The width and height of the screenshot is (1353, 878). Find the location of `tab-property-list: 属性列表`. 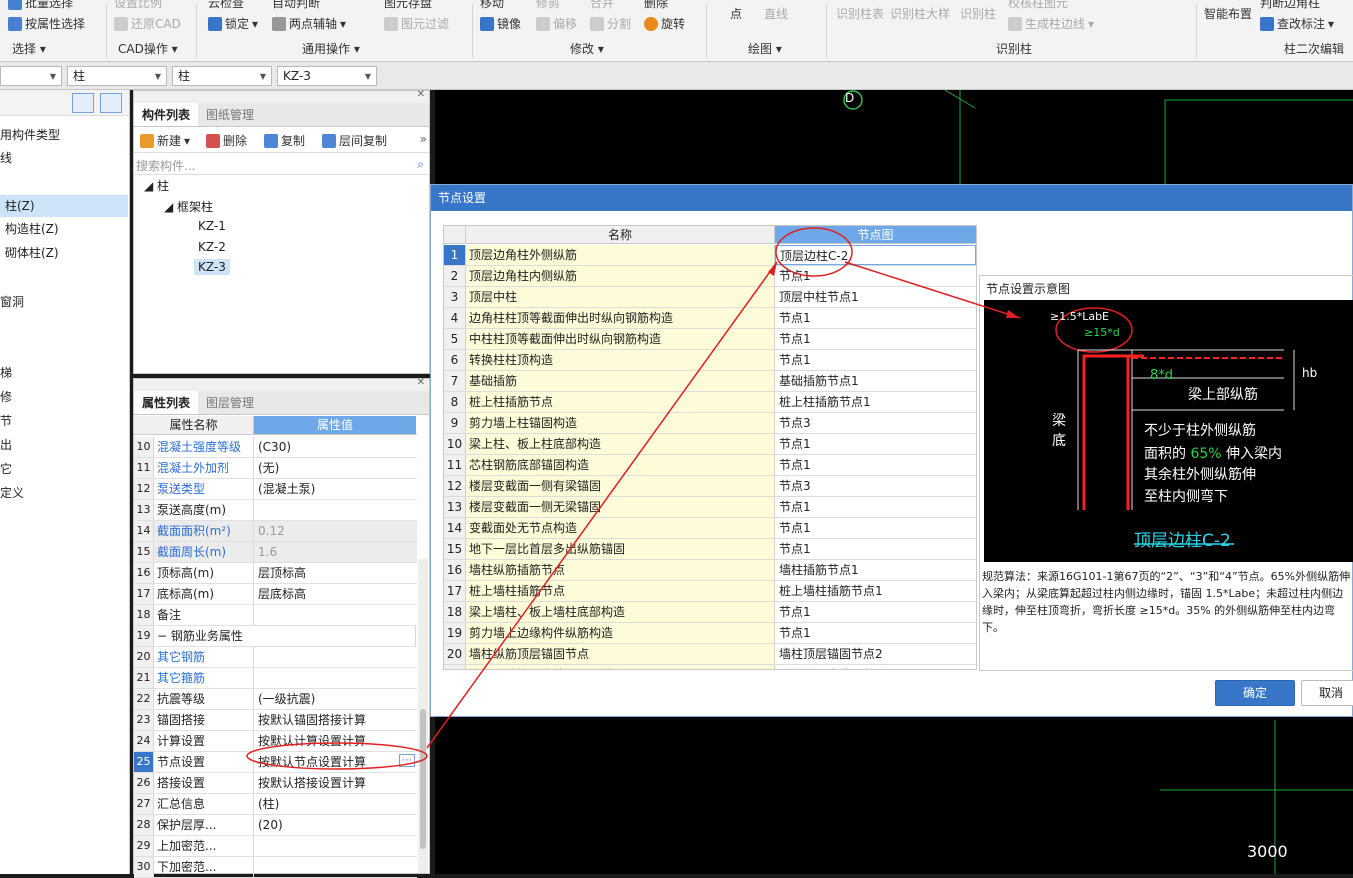

tab-property-list: 属性列表 is located at coordinates (166, 402).